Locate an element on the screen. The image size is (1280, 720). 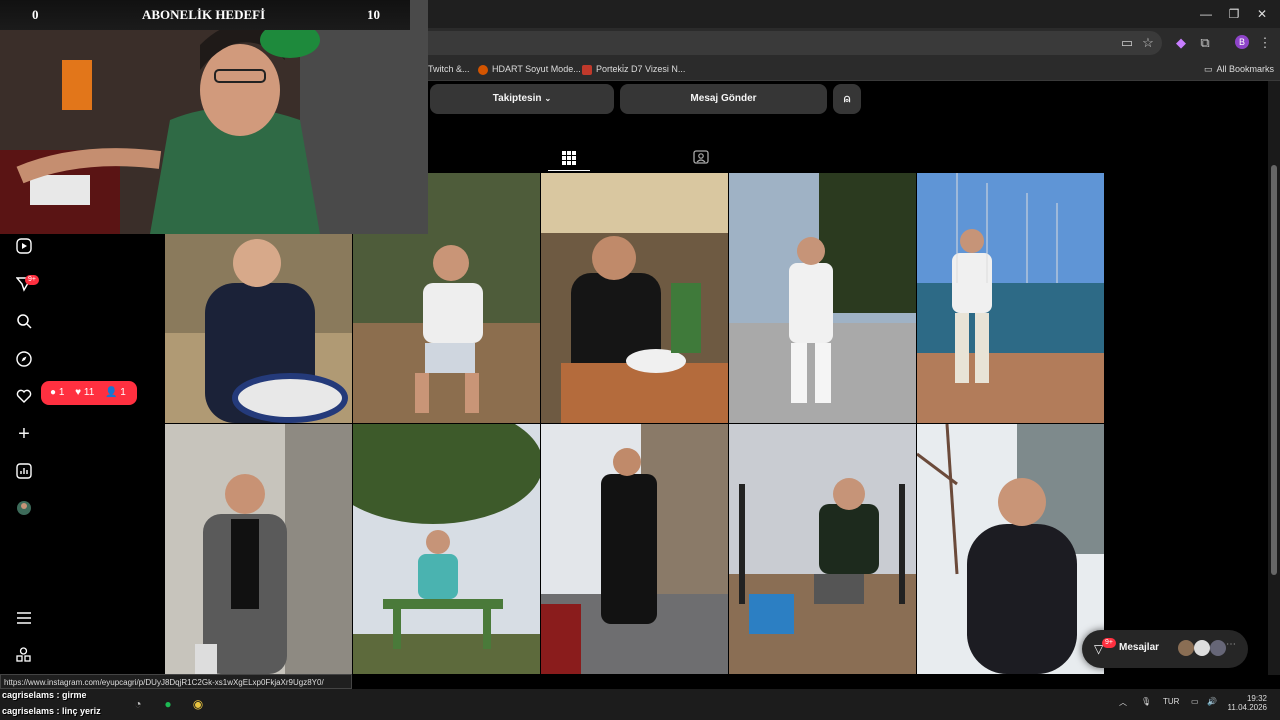
grid-icon is located at coordinates (569, 158).